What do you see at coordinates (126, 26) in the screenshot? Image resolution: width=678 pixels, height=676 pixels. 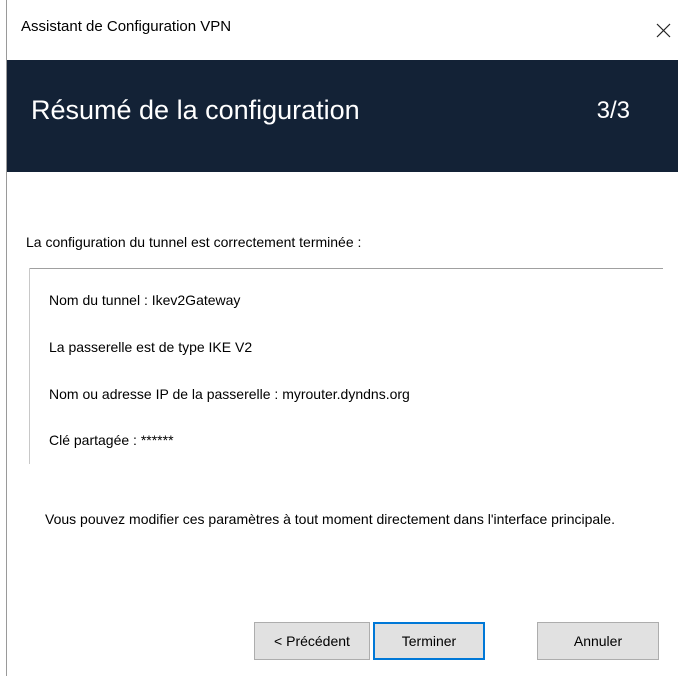 I see `window-title: Assistant de Configuration VPN` at bounding box center [126, 26].